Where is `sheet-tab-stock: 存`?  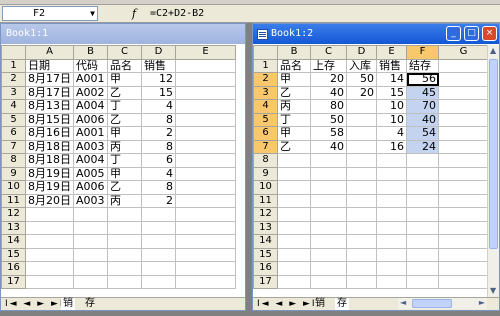 sheet-tab-stock: 存 is located at coordinates (342, 304).